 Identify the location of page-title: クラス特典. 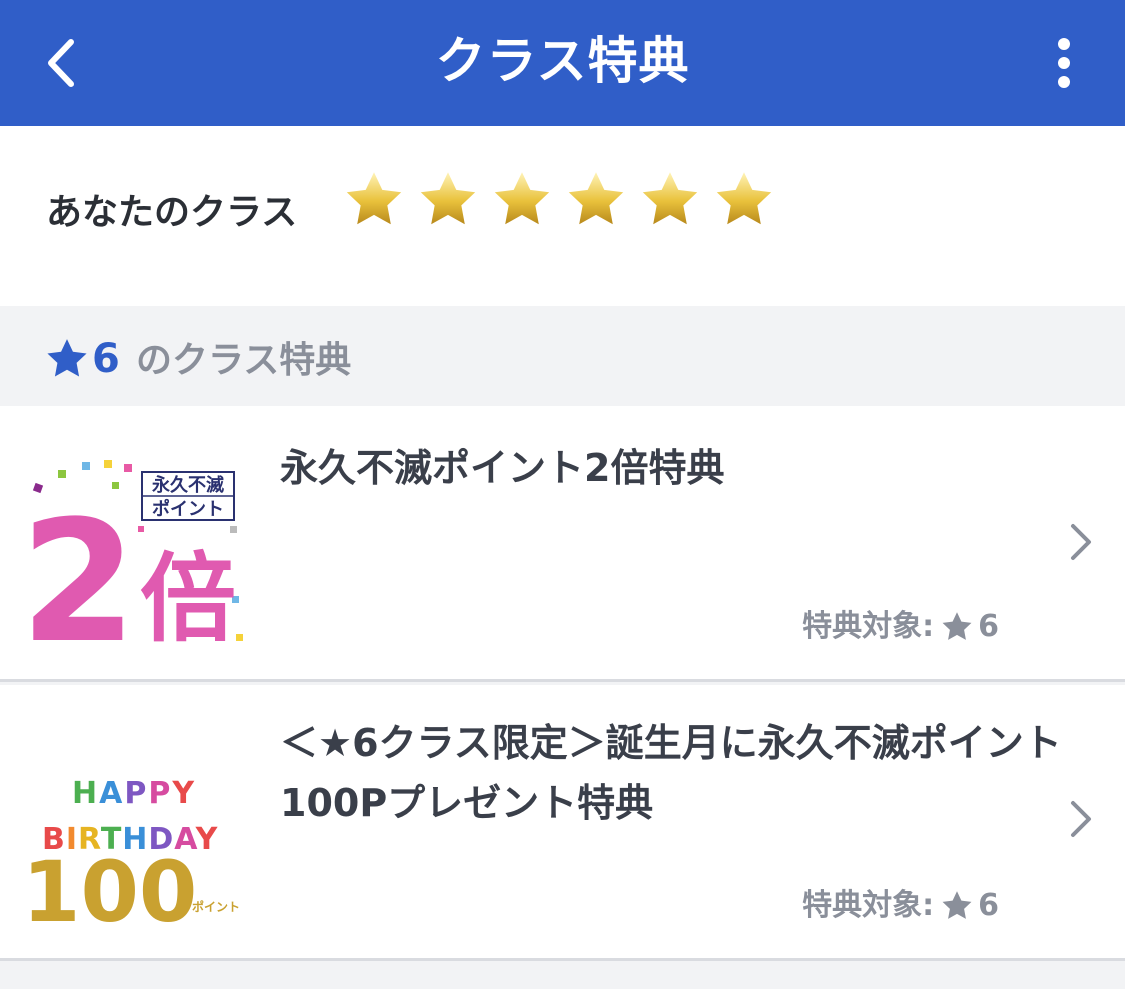
(562, 61).